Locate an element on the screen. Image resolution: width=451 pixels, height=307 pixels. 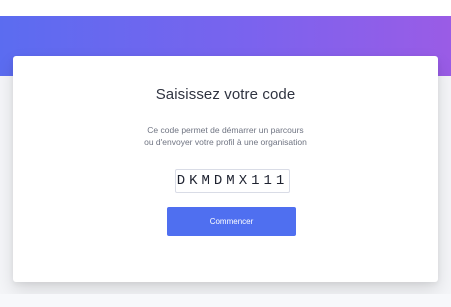
start-button: Commencer is located at coordinates (231, 221).